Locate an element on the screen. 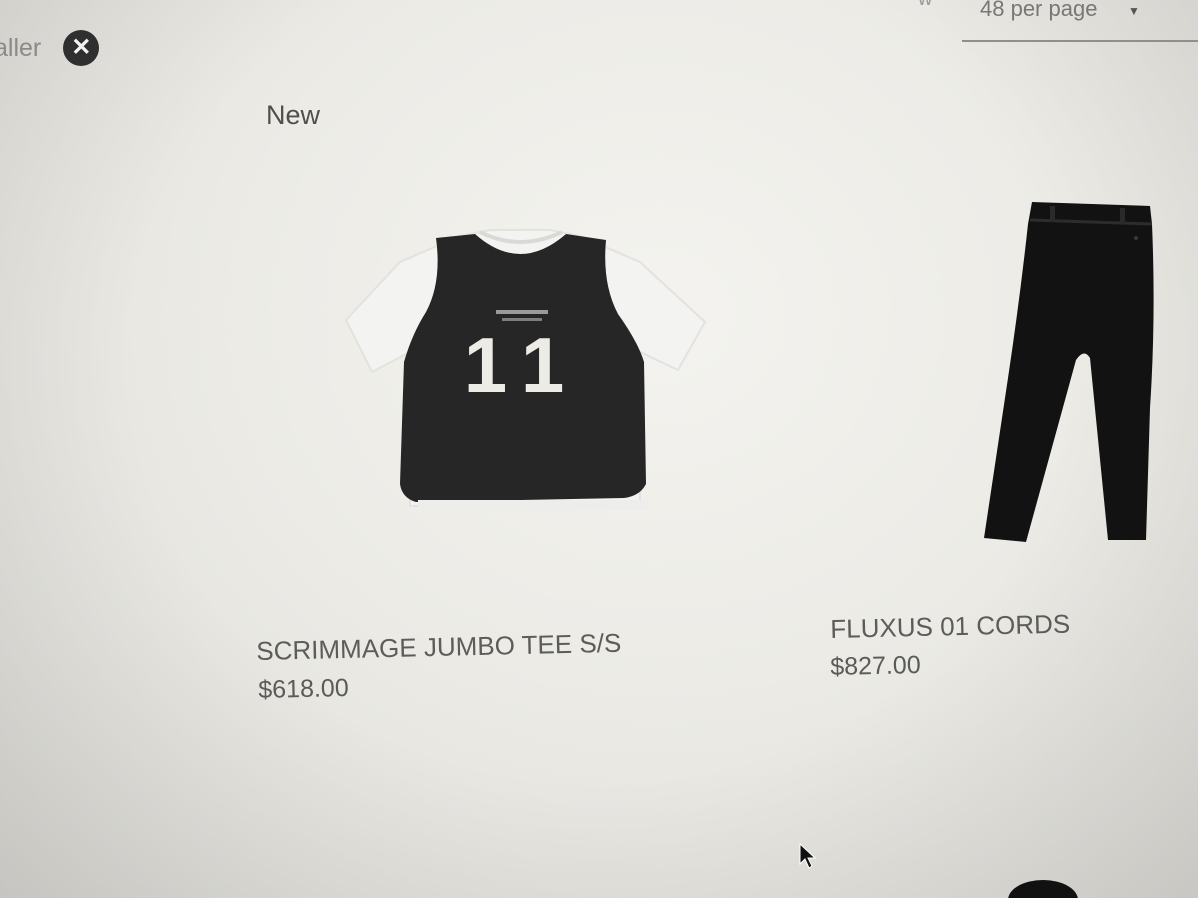 The width and height of the screenshot is (1198, 898). per-page-select: 48 per page ▼ is located at coordinates (1080, 21).